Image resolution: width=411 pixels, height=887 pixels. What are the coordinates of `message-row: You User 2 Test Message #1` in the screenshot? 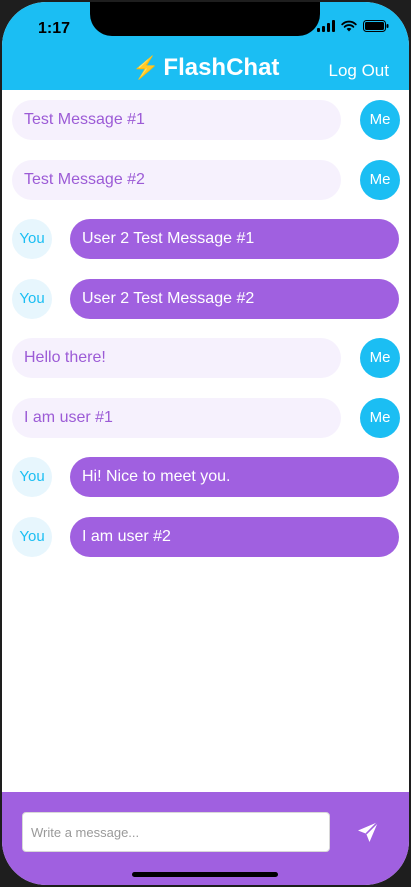 It's located at (205, 239).